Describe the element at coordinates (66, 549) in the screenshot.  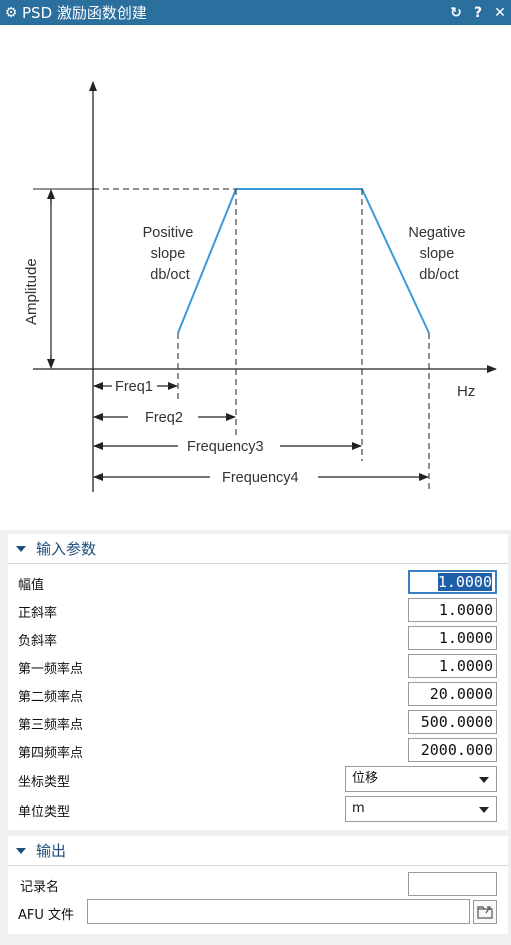
I see `section-title: 输入参数` at that location.